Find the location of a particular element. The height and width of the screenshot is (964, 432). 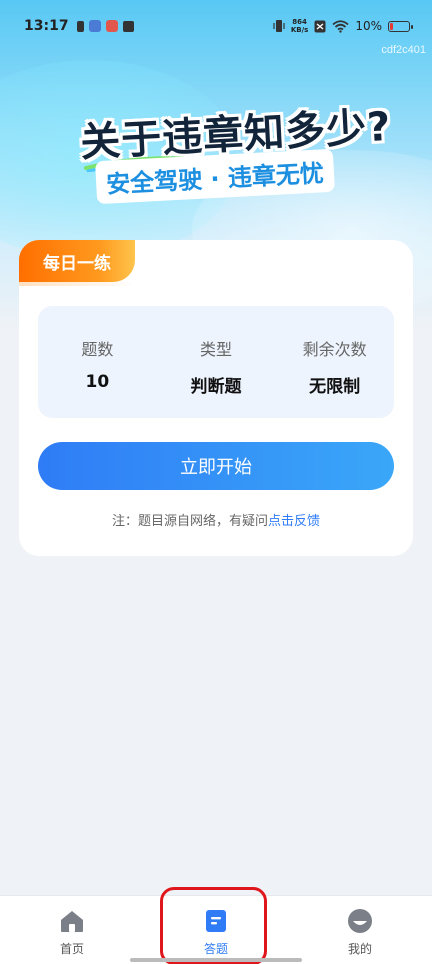

stat-label: 题数 is located at coordinates (97, 349).